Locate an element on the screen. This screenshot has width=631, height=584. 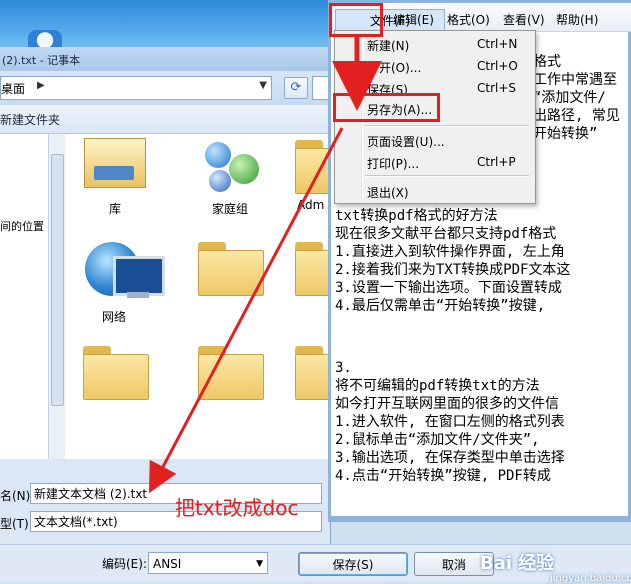
baidu-watermark: Bai 经验 jingyan.baidu.com is located at coordinates (555, 566).